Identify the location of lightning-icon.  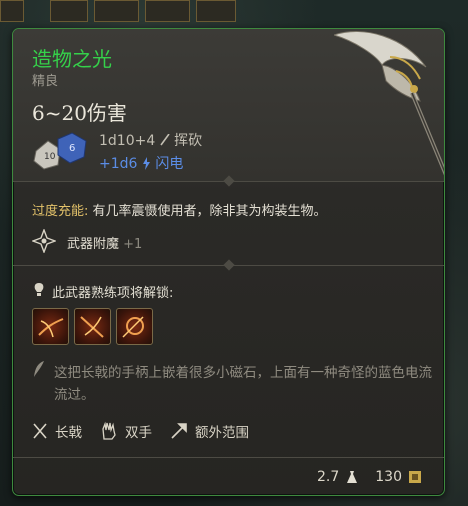
(146, 163).